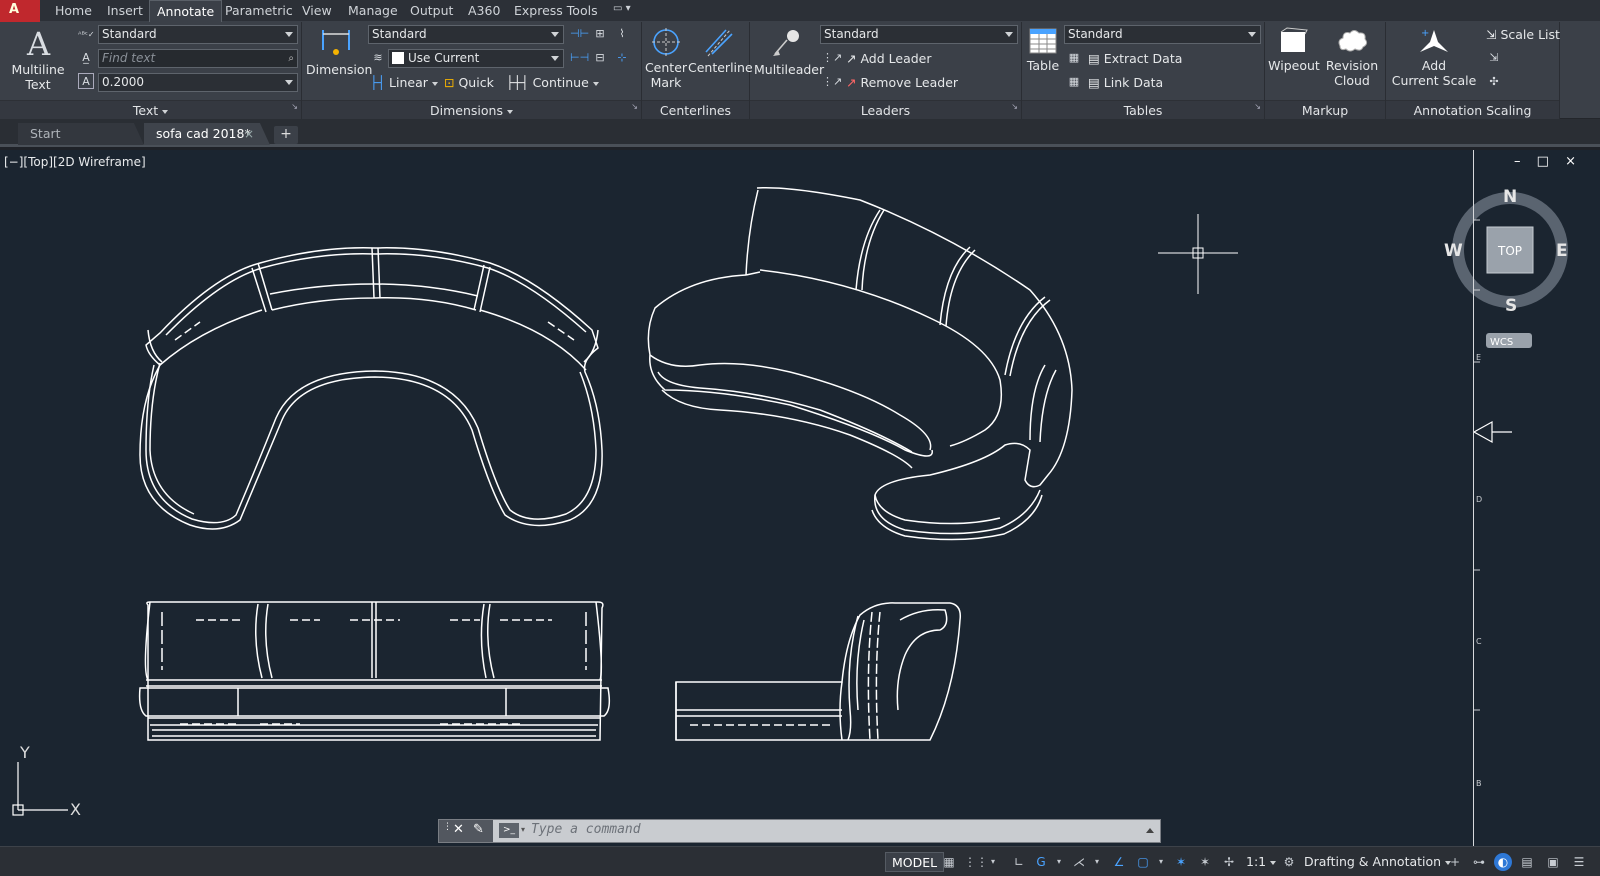 The image size is (1600, 876). Describe the element at coordinates (458, 829) in the screenshot. I see `close-icon: ✕` at that location.